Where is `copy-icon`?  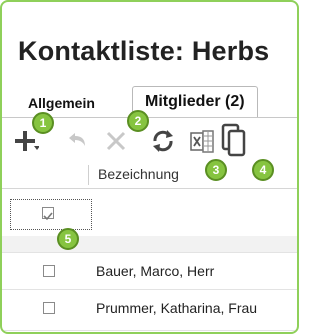 copy-icon is located at coordinates (233, 140).